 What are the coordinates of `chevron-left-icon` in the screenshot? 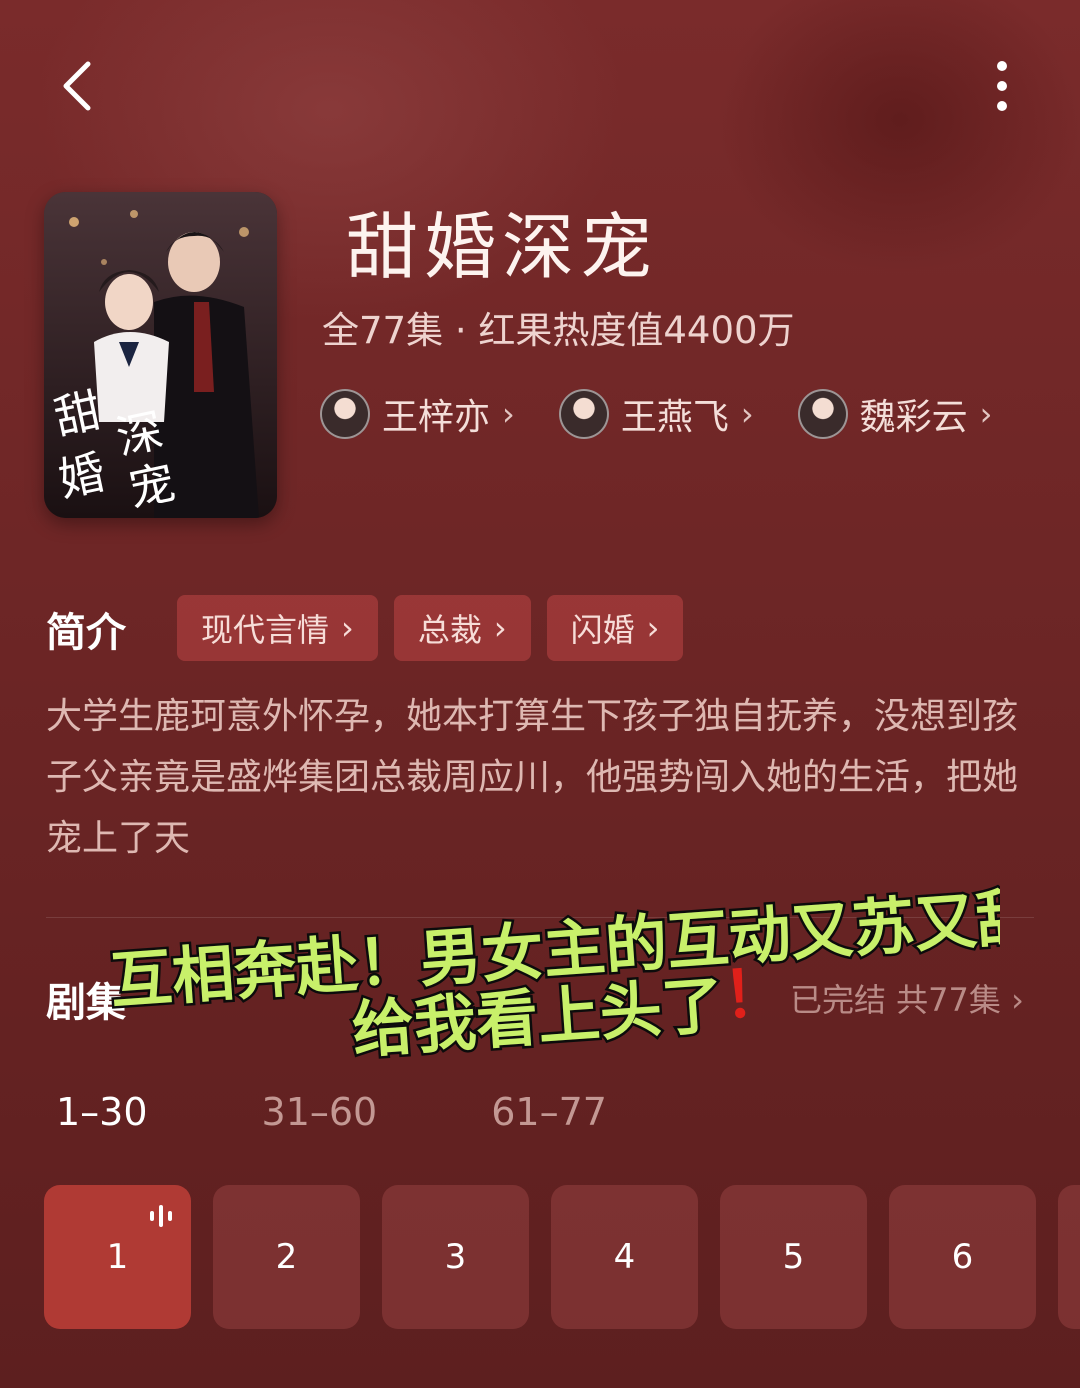 It's located at (77, 86).